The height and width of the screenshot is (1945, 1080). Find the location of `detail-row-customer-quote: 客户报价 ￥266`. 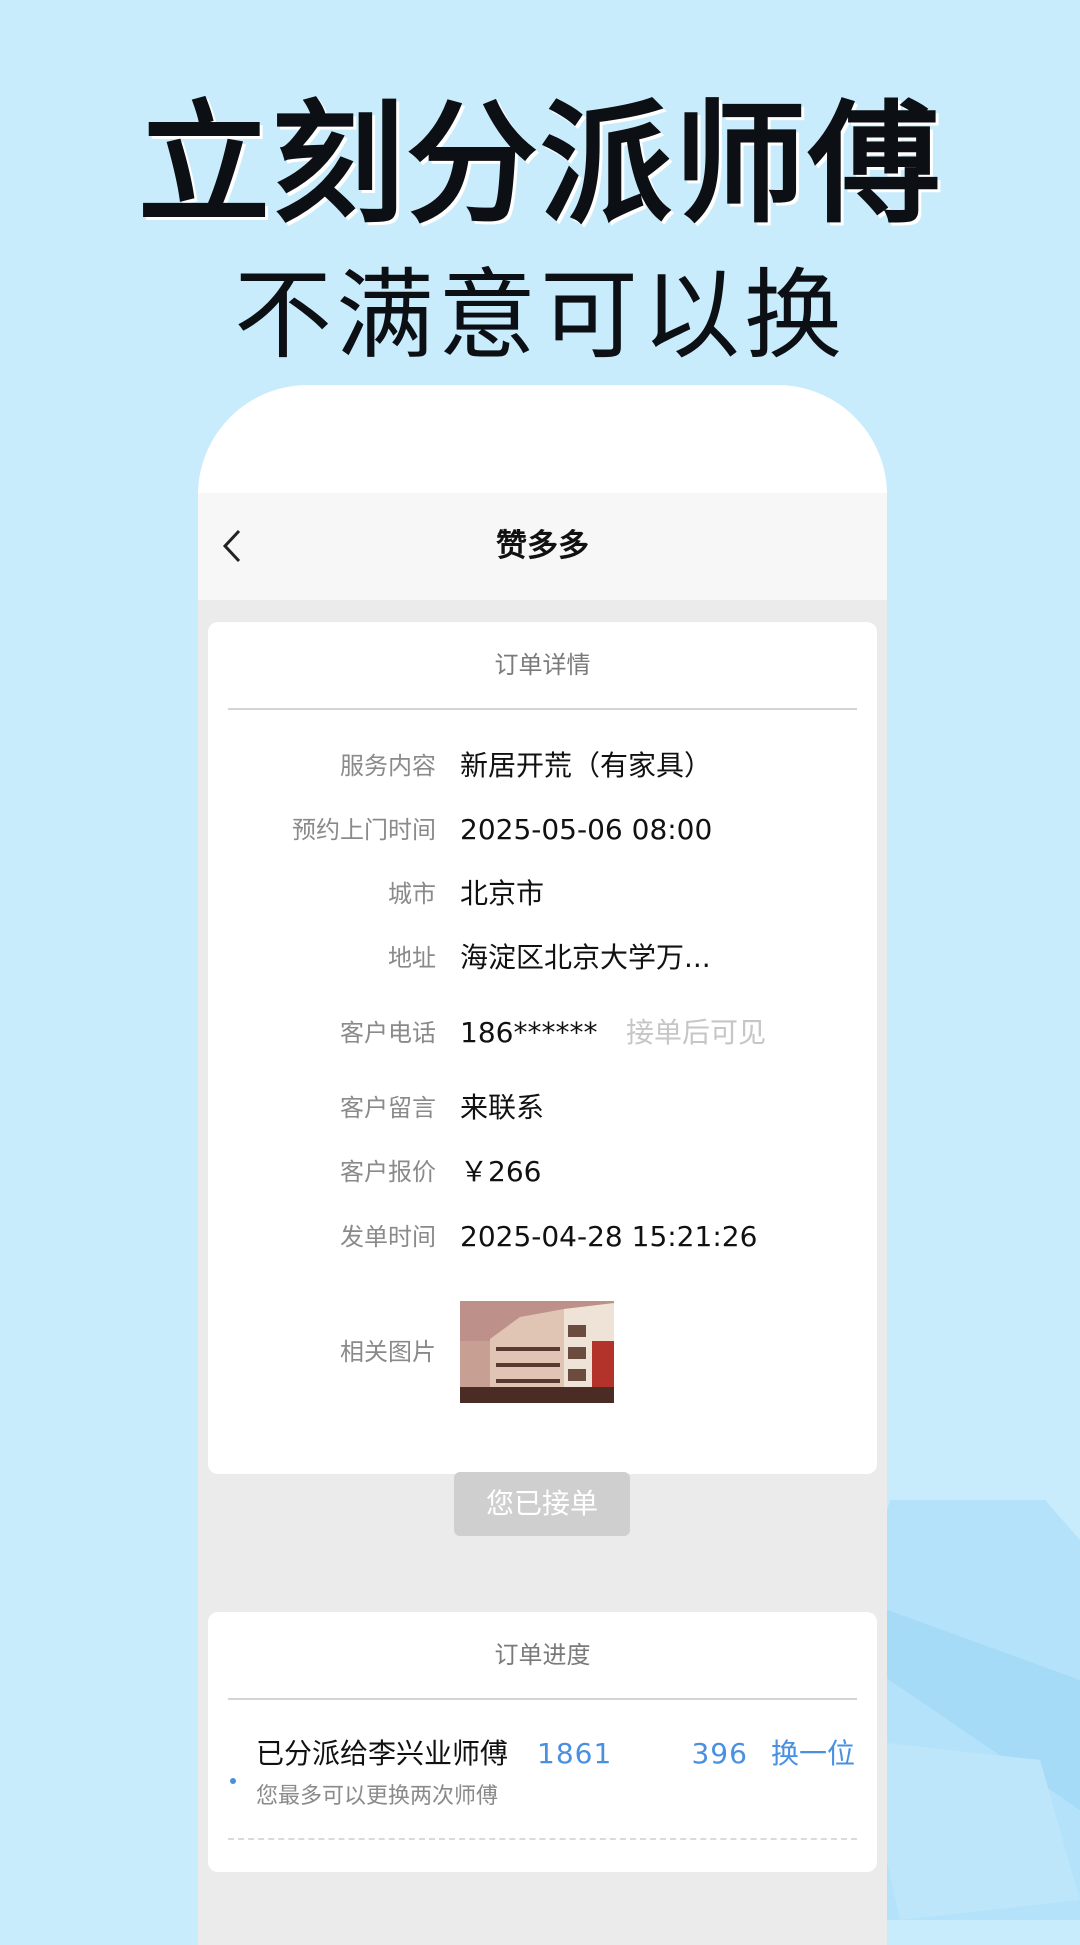

detail-row-customer-quote: 客户报价 ￥266 is located at coordinates (542, 1172).